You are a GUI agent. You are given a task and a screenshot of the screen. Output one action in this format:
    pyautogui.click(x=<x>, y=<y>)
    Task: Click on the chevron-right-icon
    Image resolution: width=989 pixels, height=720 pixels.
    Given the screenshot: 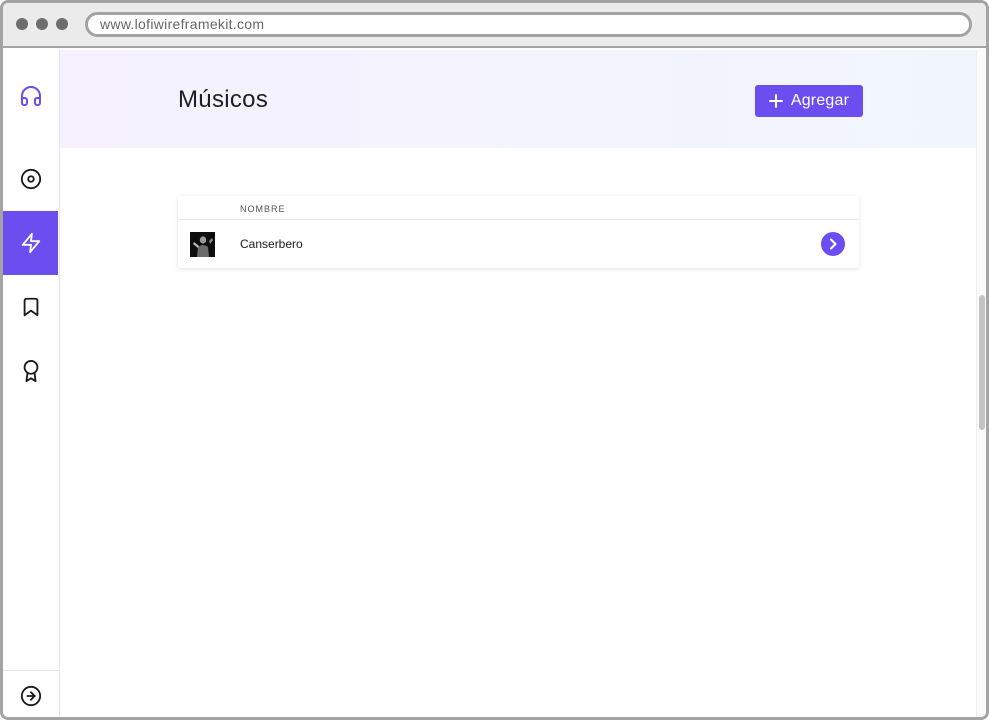 What is the action you would take?
    pyautogui.click(x=833, y=244)
    